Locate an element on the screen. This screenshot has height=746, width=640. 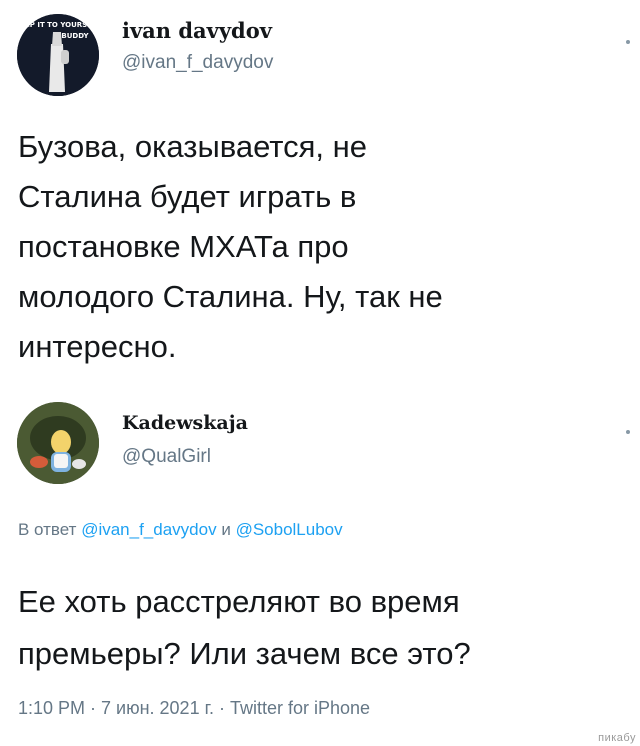
avatar is located at coordinates (58, 443).